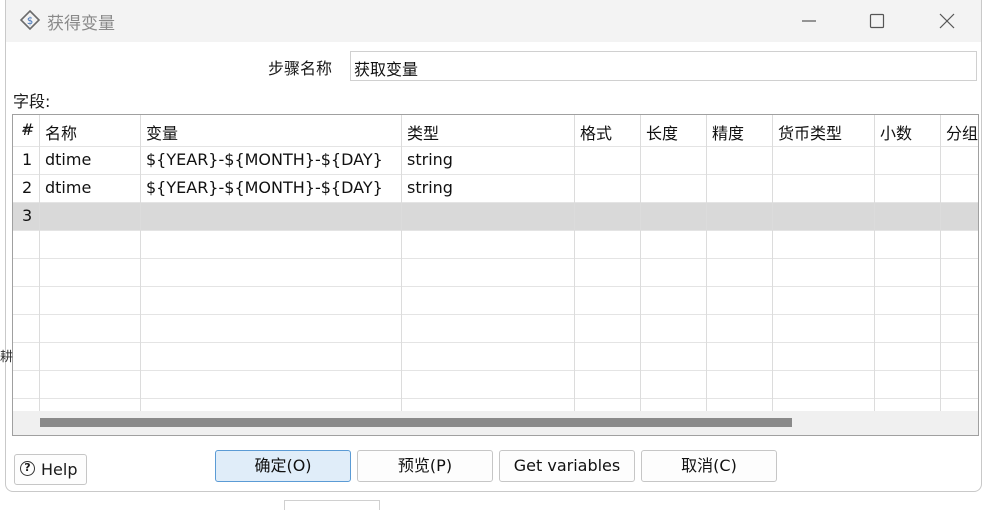 This screenshot has width=1002, height=510. Describe the element at coordinates (709, 466) in the screenshot. I see `cancel-button: 取消(C)` at that location.